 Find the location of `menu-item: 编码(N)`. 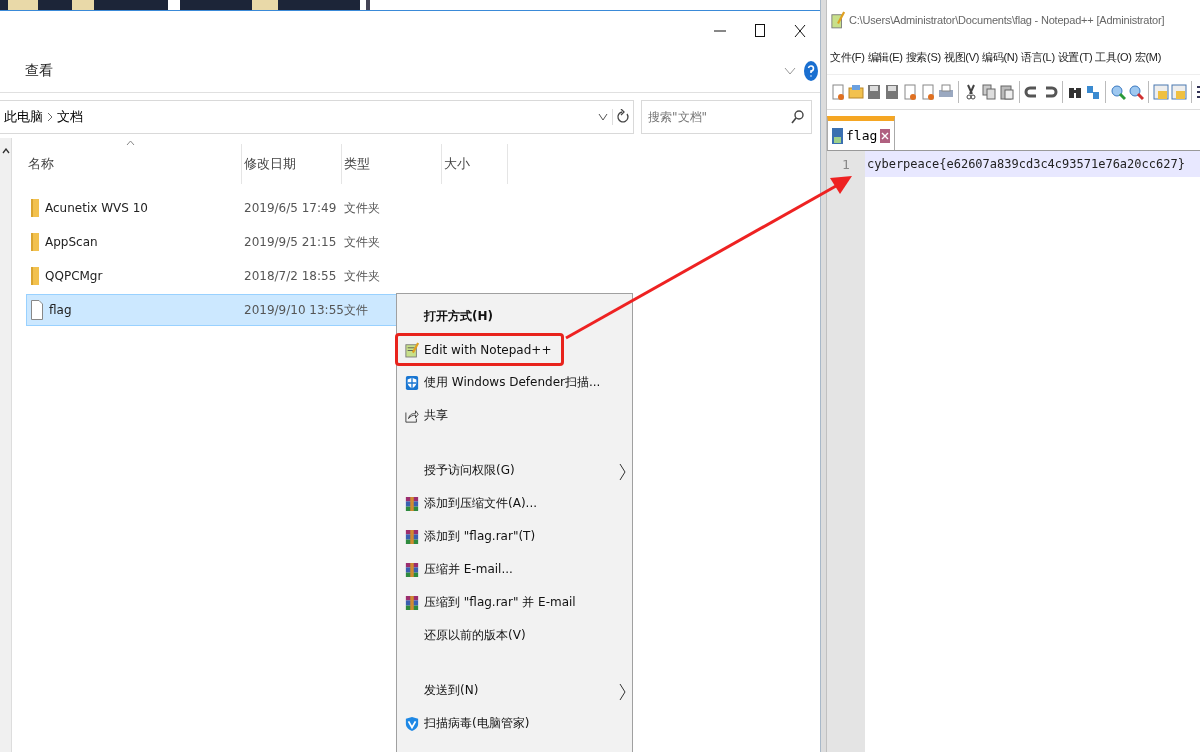

menu-item: 编码(N) is located at coordinates (1000, 57).